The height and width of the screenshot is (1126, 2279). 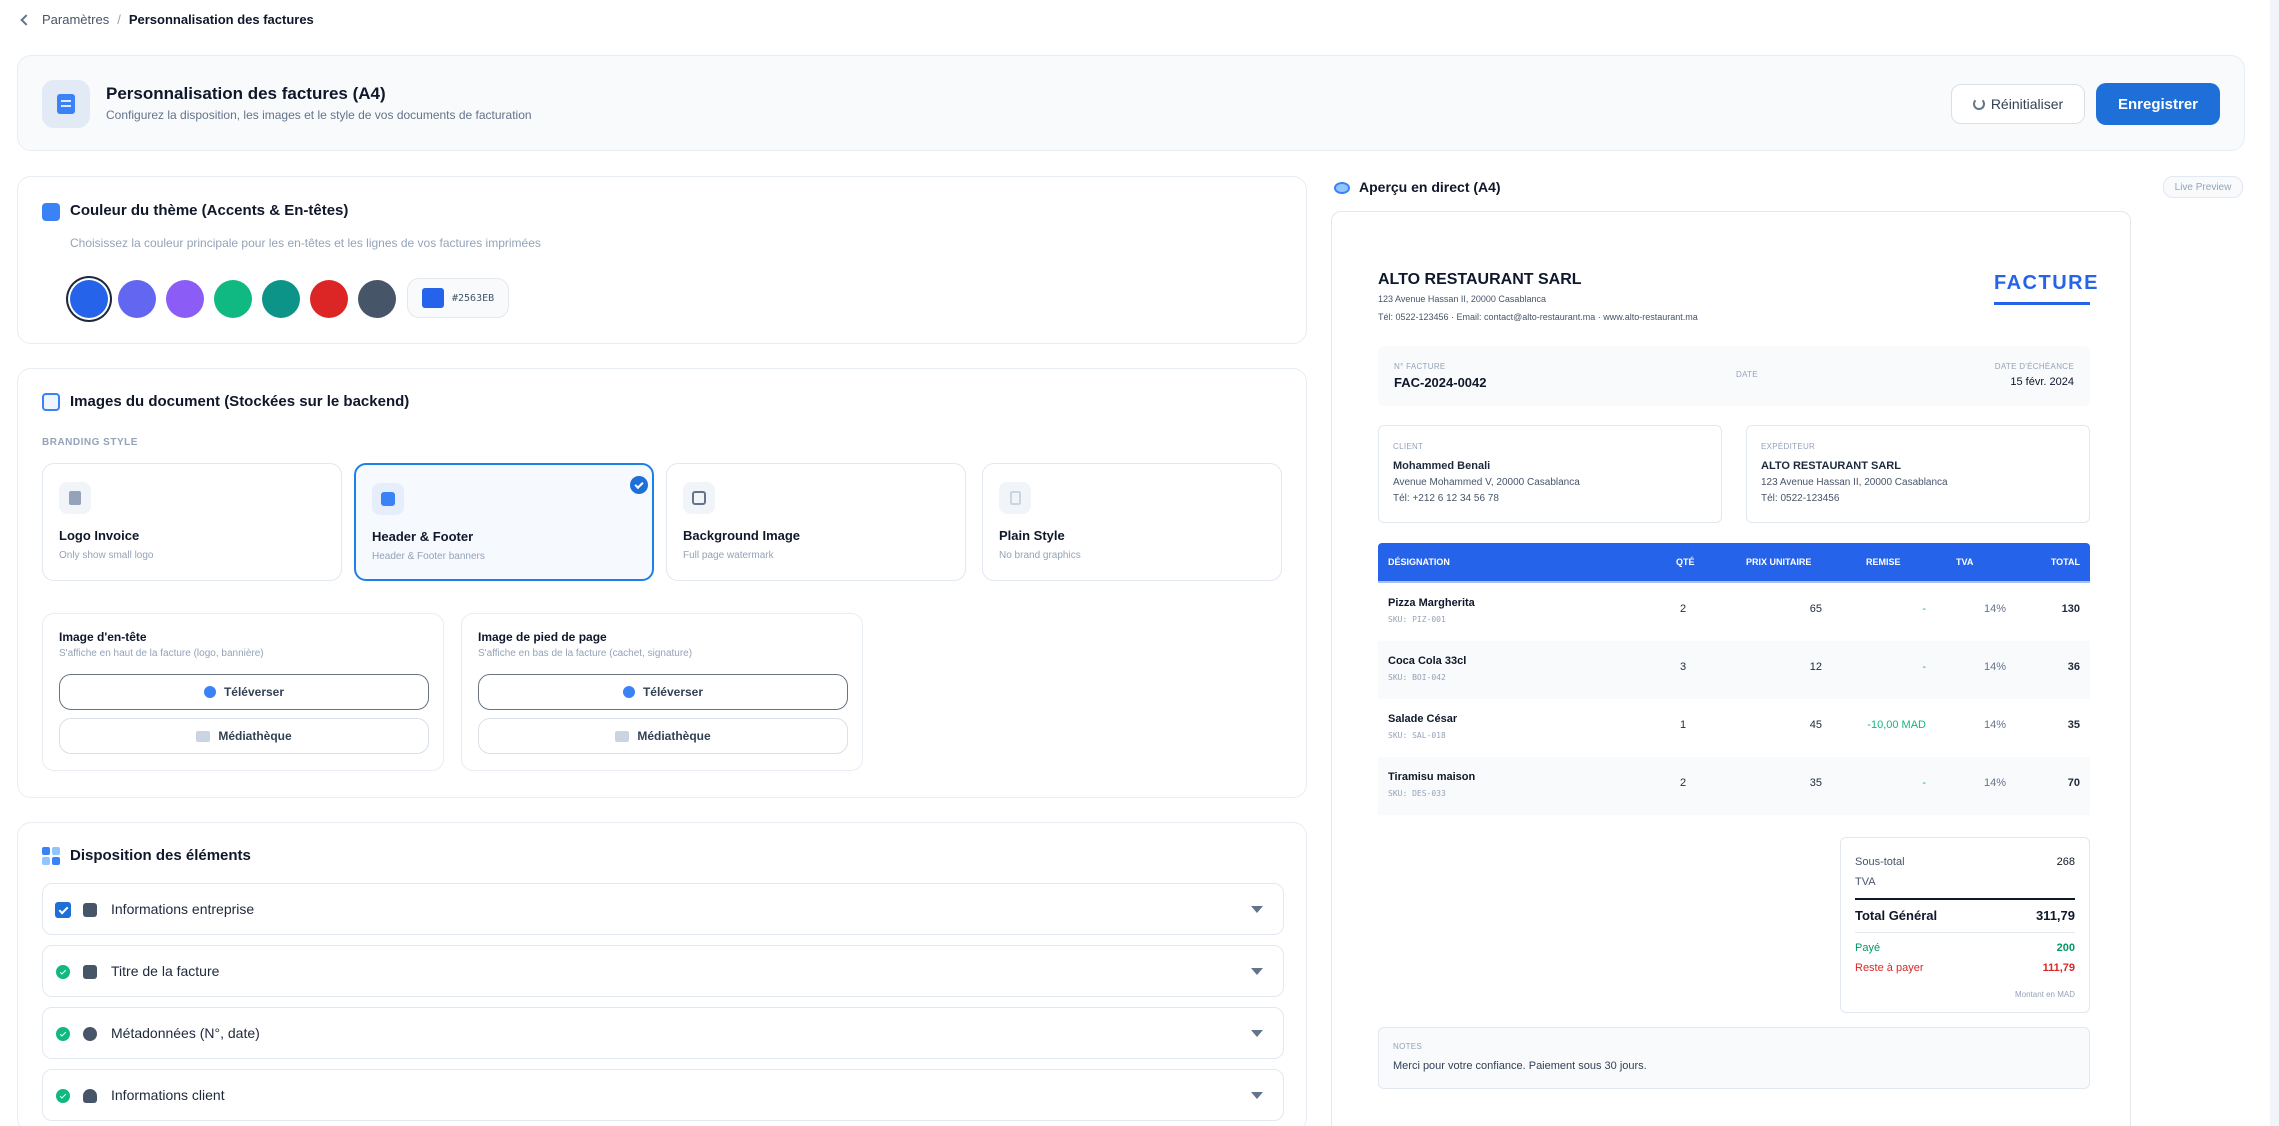 What do you see at coordinates (192, 522) in the screenshot?
I see `style-card-logo-invoice: Logo Invoice Only show small logo` at bounding box center [192, 522].